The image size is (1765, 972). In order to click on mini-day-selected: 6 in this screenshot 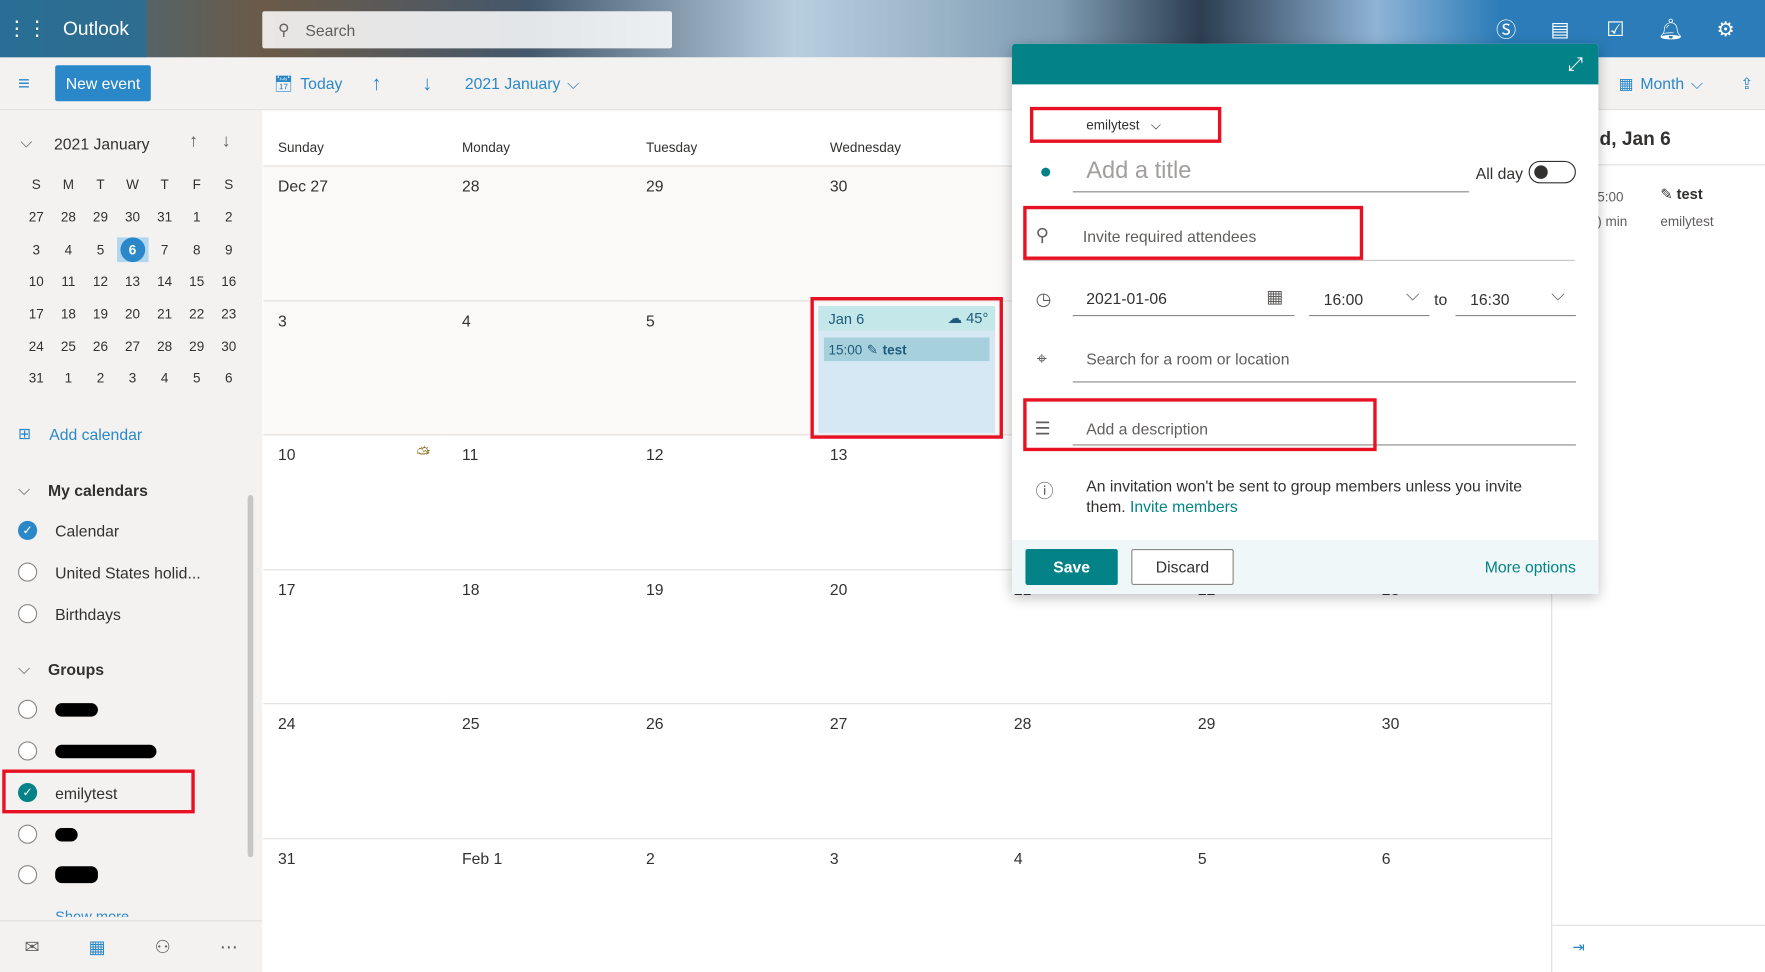, I will do `click(132, 249)`.